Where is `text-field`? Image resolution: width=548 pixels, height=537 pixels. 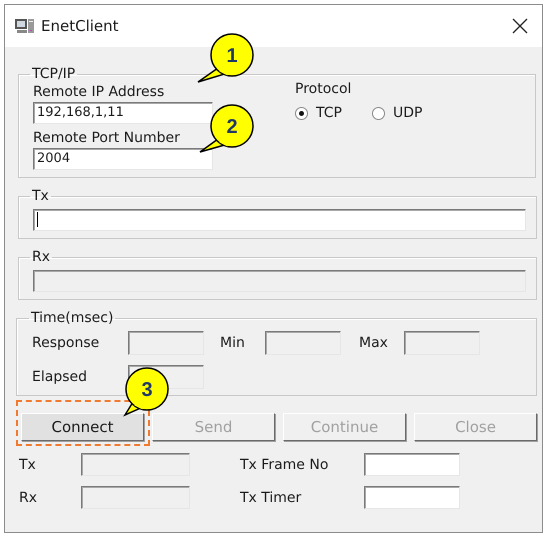 text-field is located at coordinates (279, 220).